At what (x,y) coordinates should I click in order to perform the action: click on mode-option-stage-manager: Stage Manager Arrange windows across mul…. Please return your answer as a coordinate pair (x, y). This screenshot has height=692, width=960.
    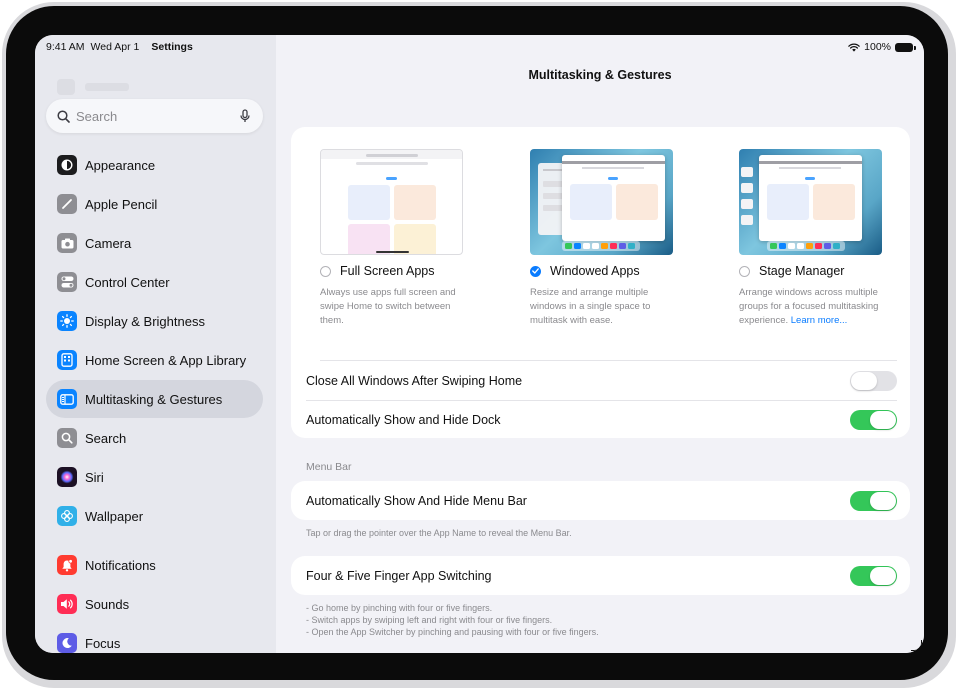
    Looking at the image, I should click on (810, 238).